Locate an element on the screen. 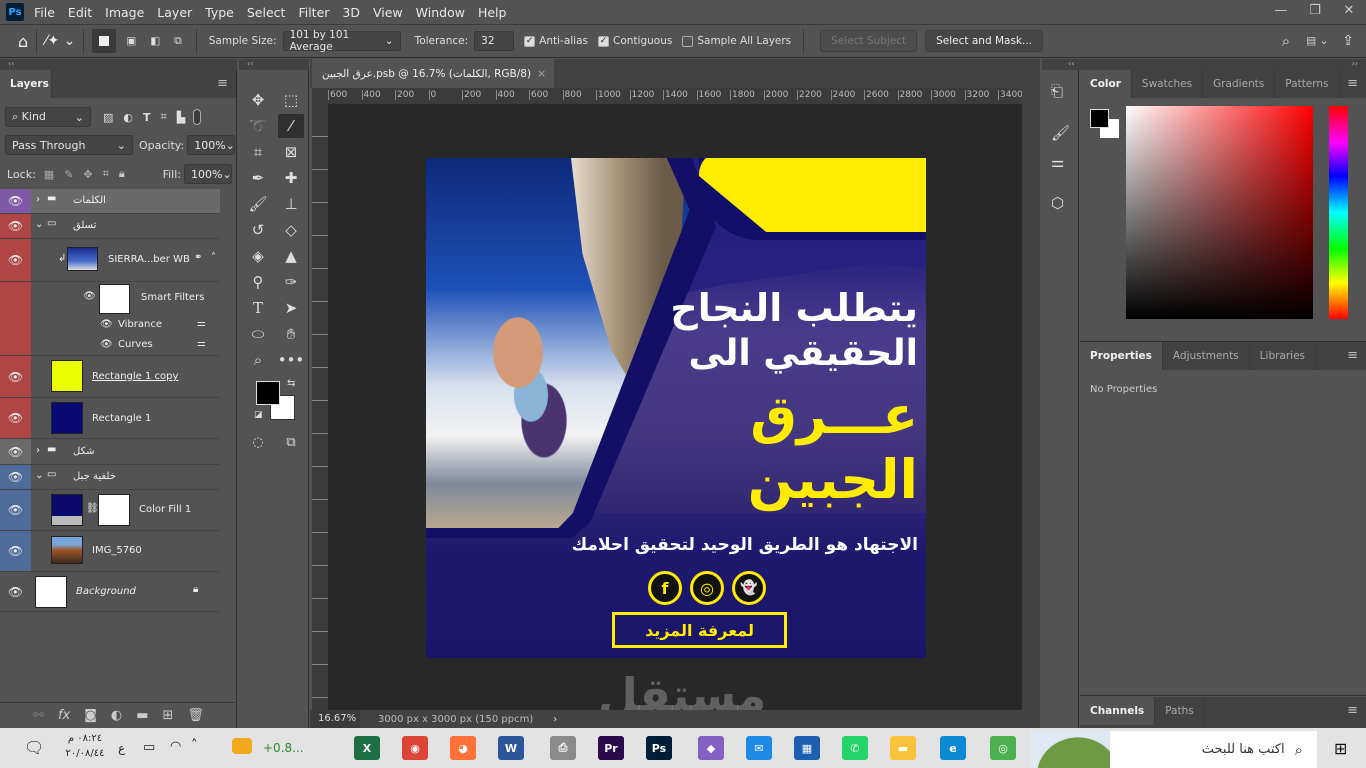  layer-row-group-words: 👁︎ › ▬ الكلمات is located at coordinates (110, 201).